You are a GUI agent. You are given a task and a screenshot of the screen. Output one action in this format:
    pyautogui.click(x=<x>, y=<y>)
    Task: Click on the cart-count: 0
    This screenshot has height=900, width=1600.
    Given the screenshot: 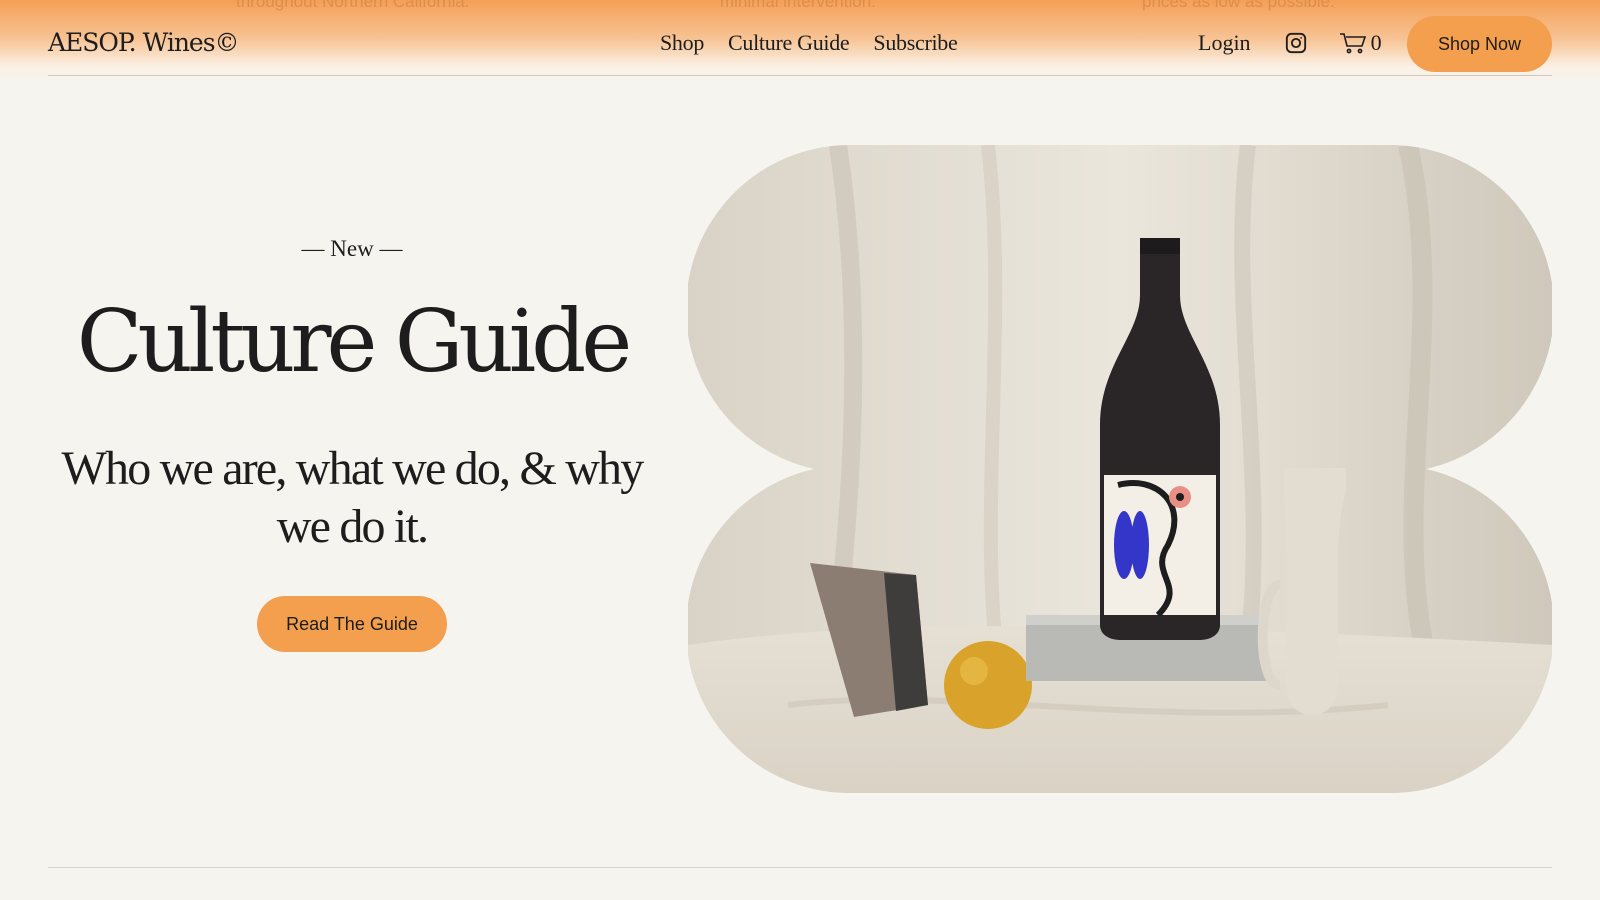 What is the action you would take?
    pyautogui.click(x=1376, y=42)
    